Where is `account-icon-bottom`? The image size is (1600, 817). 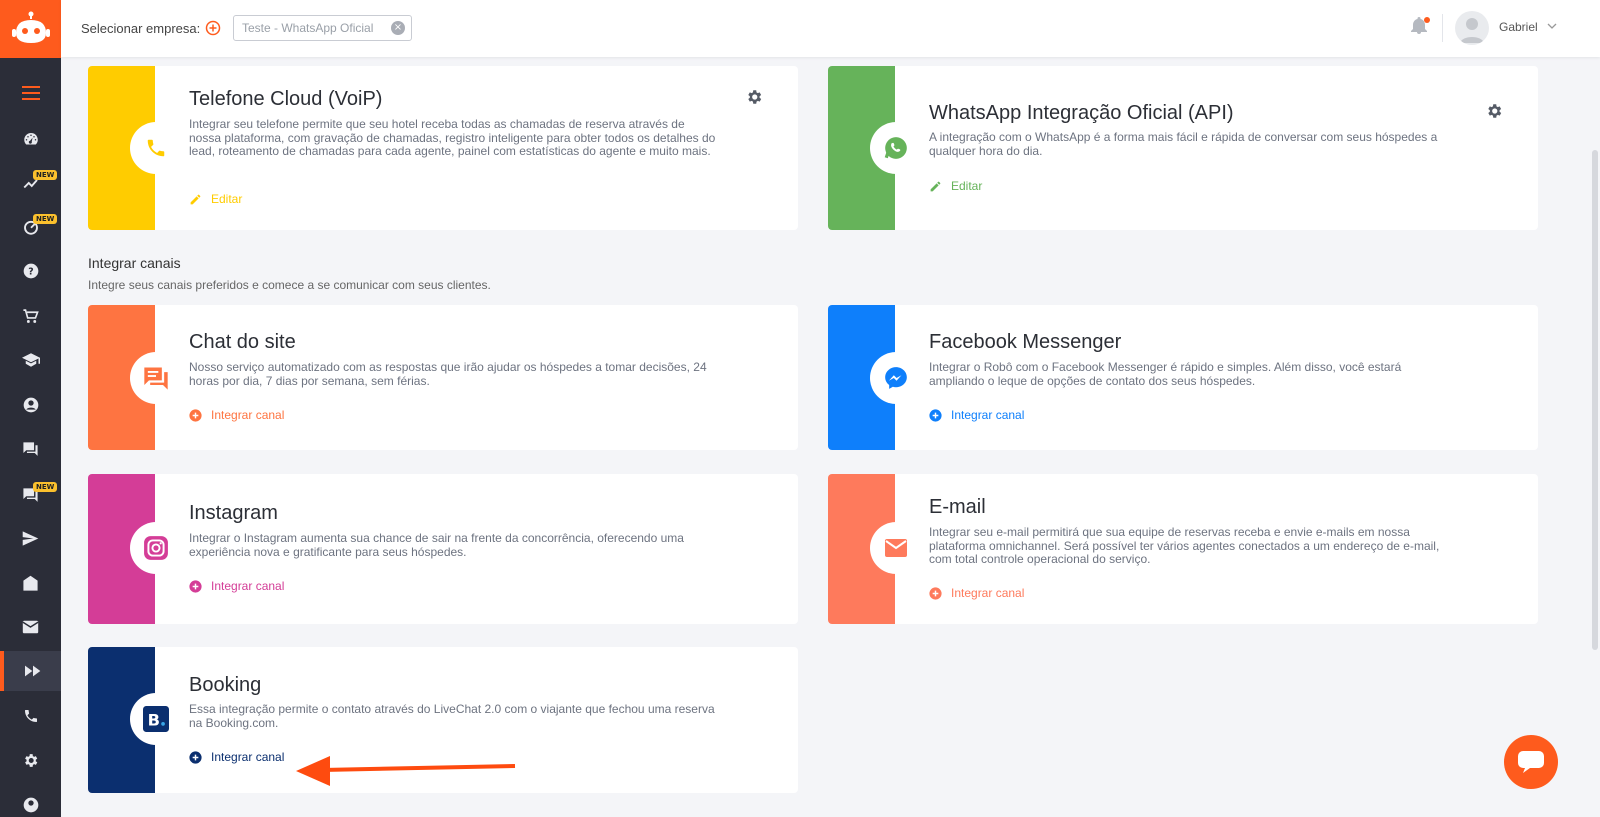 account-icon-bottom is located at coordinates (30, 801).